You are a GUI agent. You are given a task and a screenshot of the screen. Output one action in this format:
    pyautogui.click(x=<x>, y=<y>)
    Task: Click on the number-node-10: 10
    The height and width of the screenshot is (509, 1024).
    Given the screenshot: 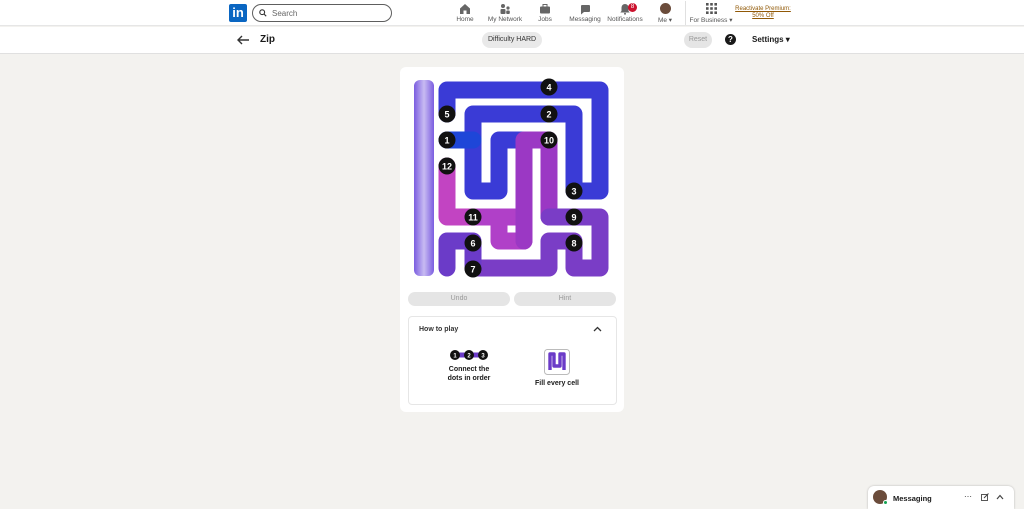 What is the action you would take?
    pyautogui.click(x=549, y=140)
    